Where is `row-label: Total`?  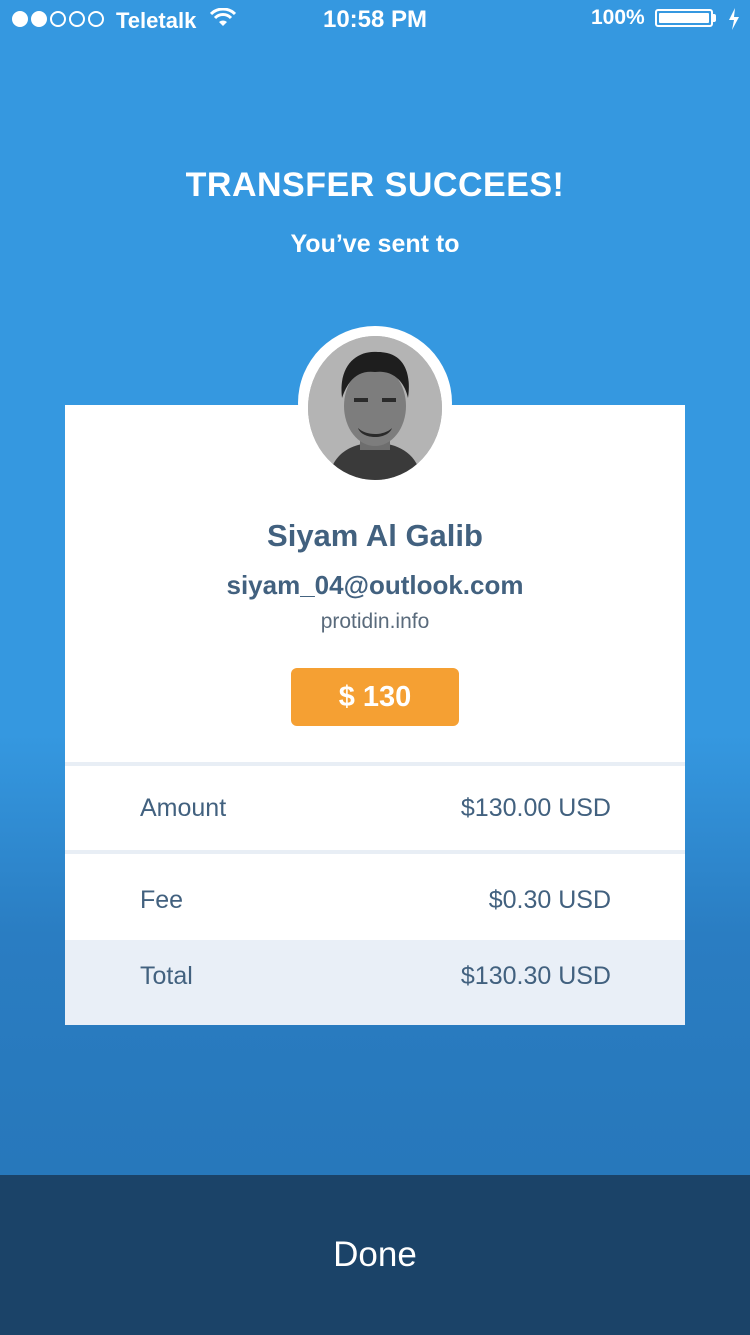
row-label: Total is located at coordinates (166, 976).